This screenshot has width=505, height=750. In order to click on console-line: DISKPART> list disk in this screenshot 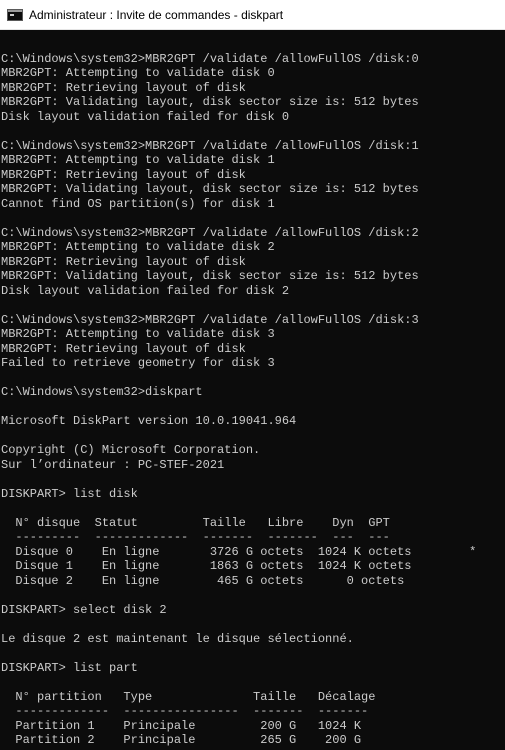, I will do `click(69, 493)`.